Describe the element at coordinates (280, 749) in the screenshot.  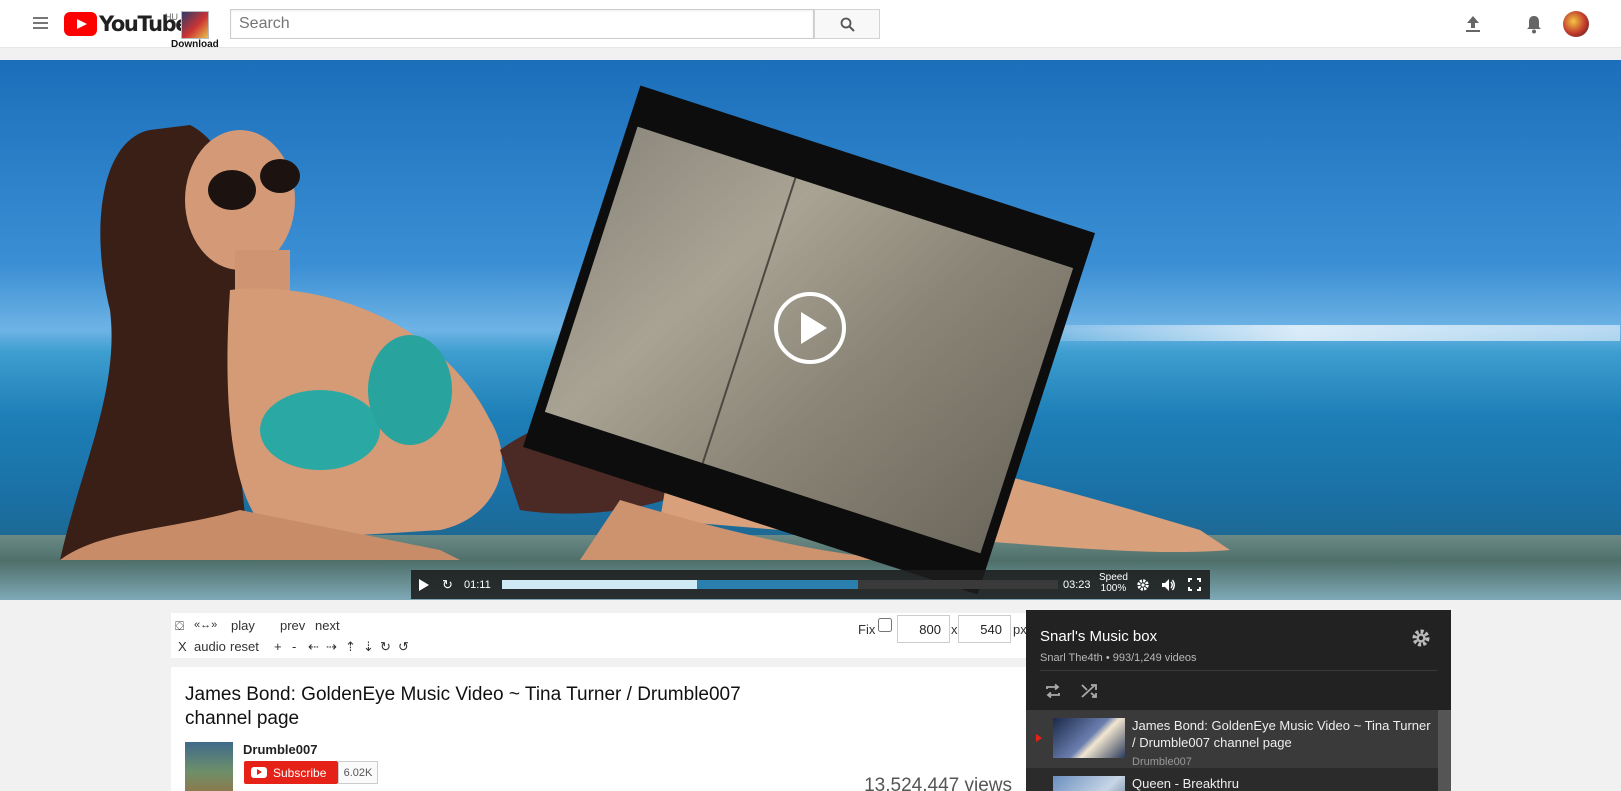
I see `channel-name: Drumble007` at that location.